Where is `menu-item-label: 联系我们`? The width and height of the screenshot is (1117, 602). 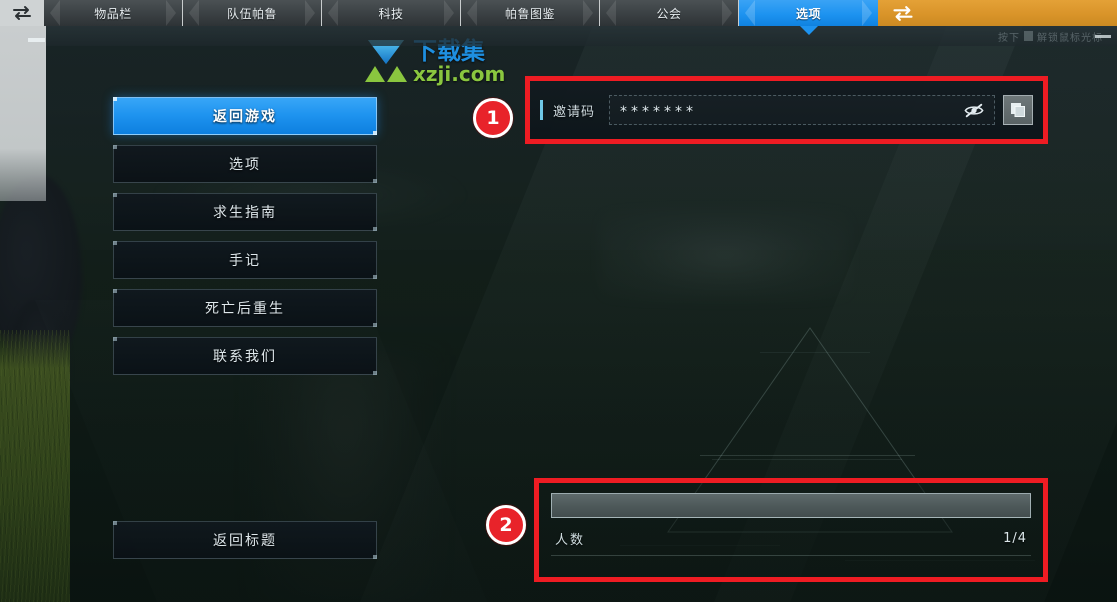 menu-item-label: 联系我们 is located at coordinates (245, 357).